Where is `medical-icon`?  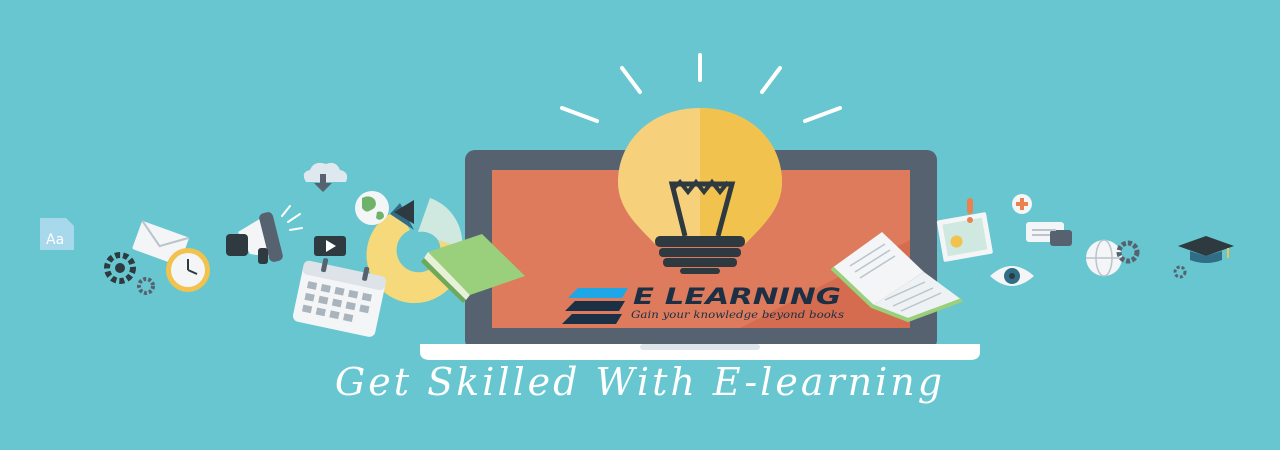 medical-icon is located at coordinates (1022, 204).